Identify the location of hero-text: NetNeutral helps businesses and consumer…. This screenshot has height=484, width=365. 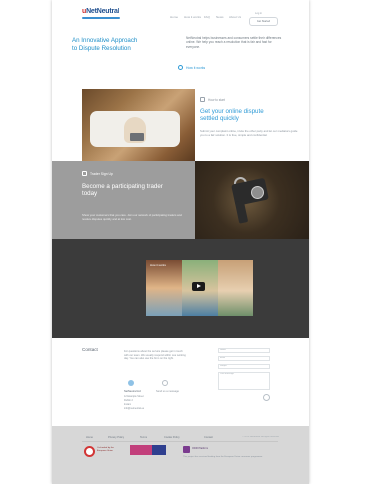
(234, 42).